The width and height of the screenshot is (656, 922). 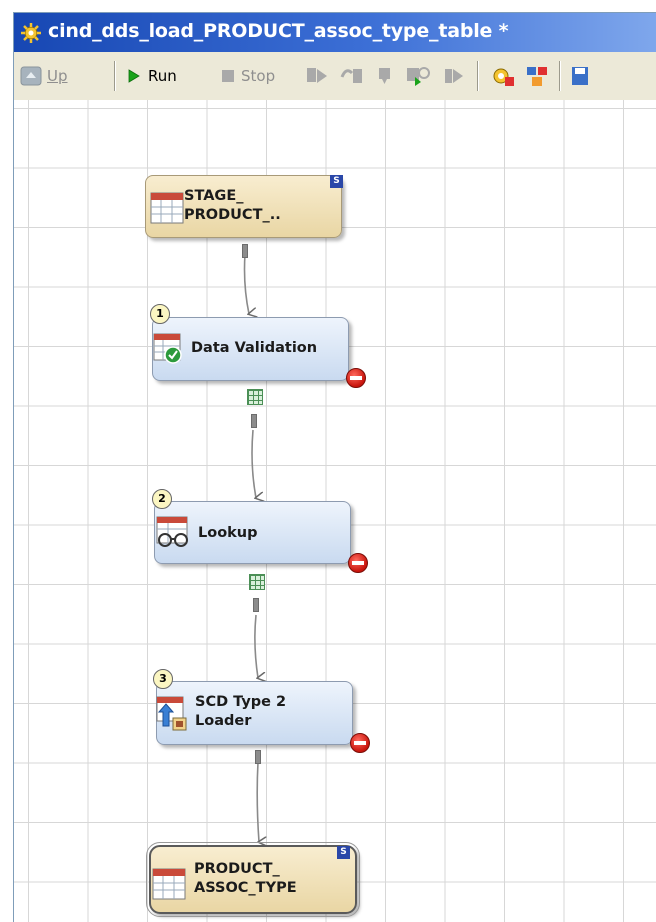 I want to click on save-button, so click(x=580, y=76).